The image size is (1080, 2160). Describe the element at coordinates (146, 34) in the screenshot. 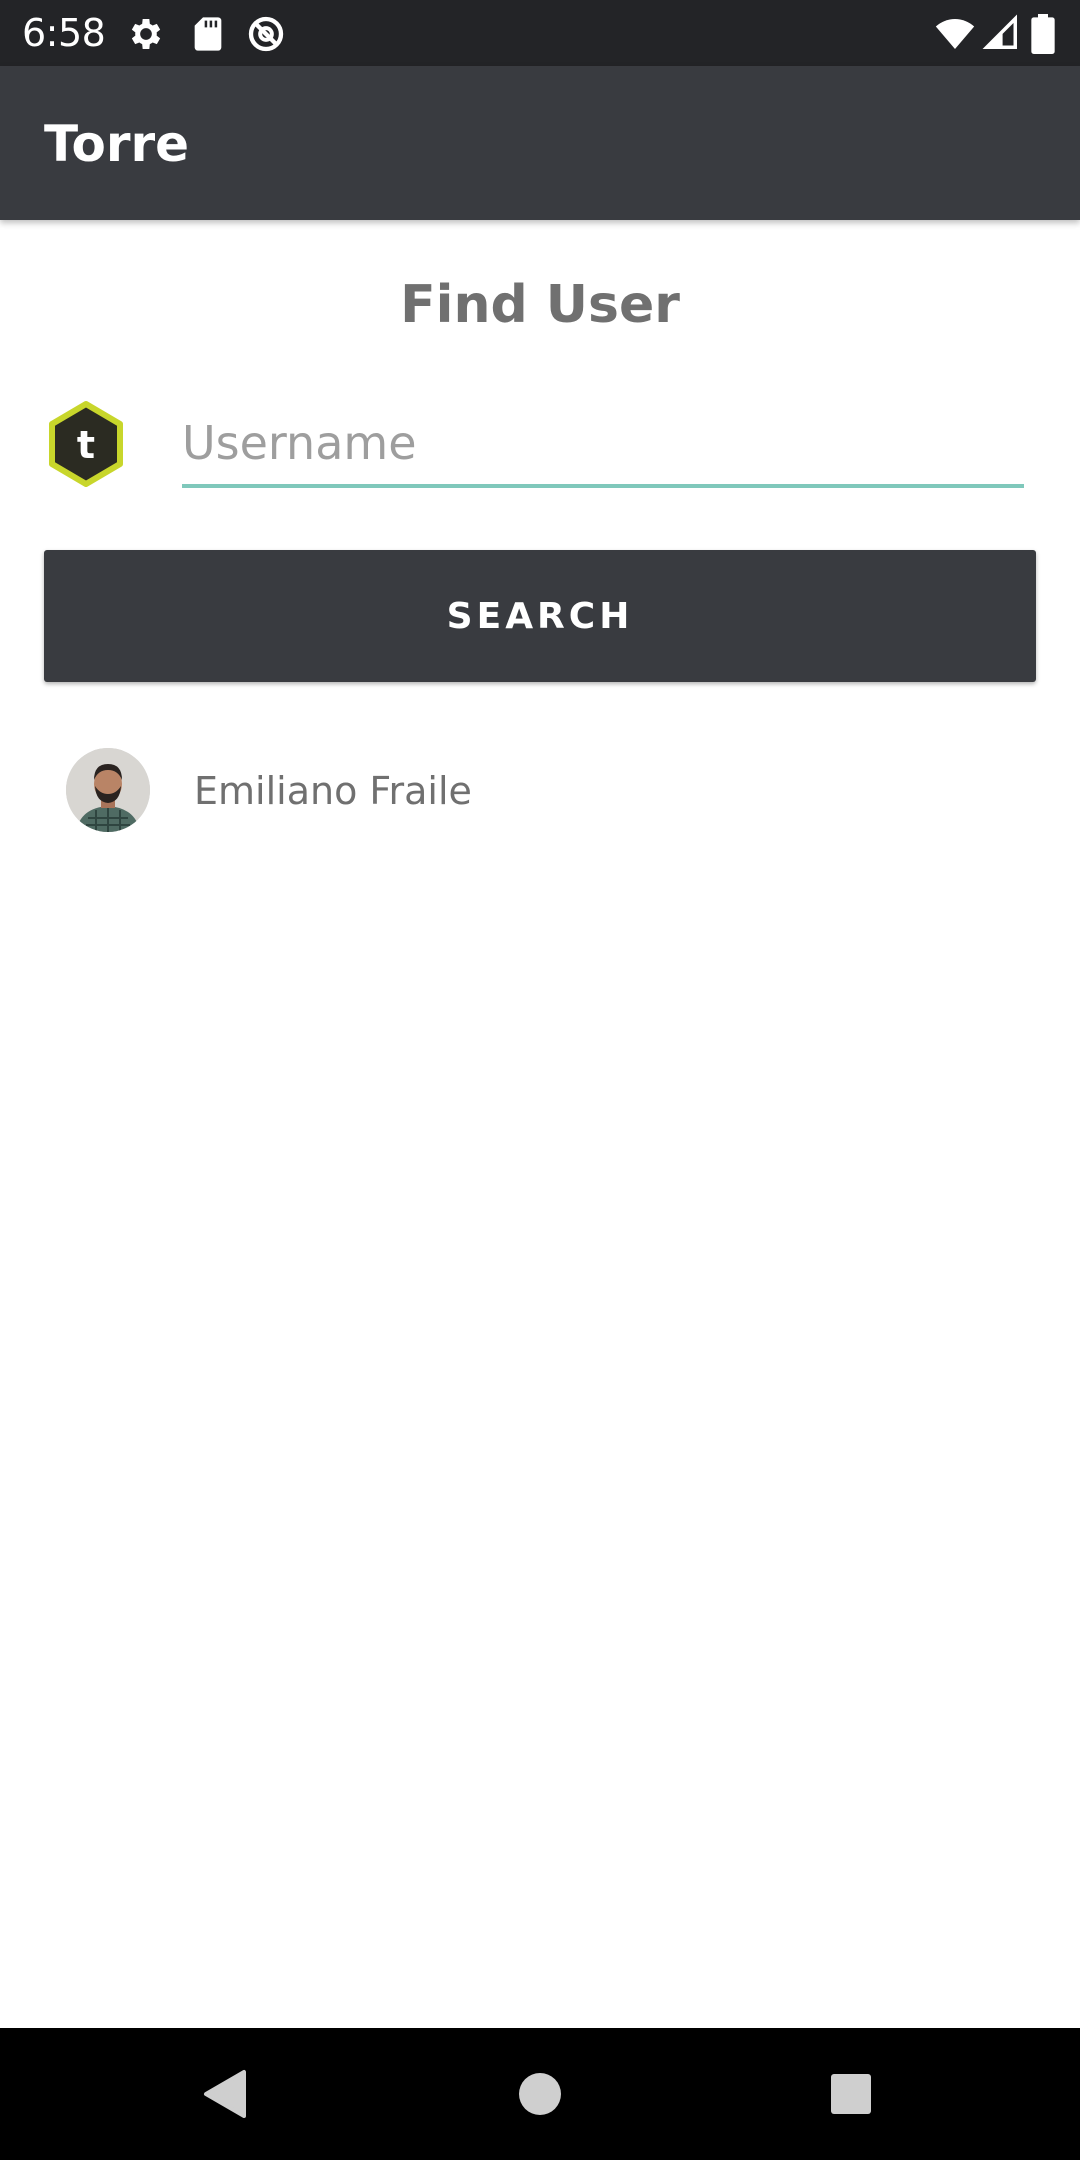

I see `settings-icon` at that location.